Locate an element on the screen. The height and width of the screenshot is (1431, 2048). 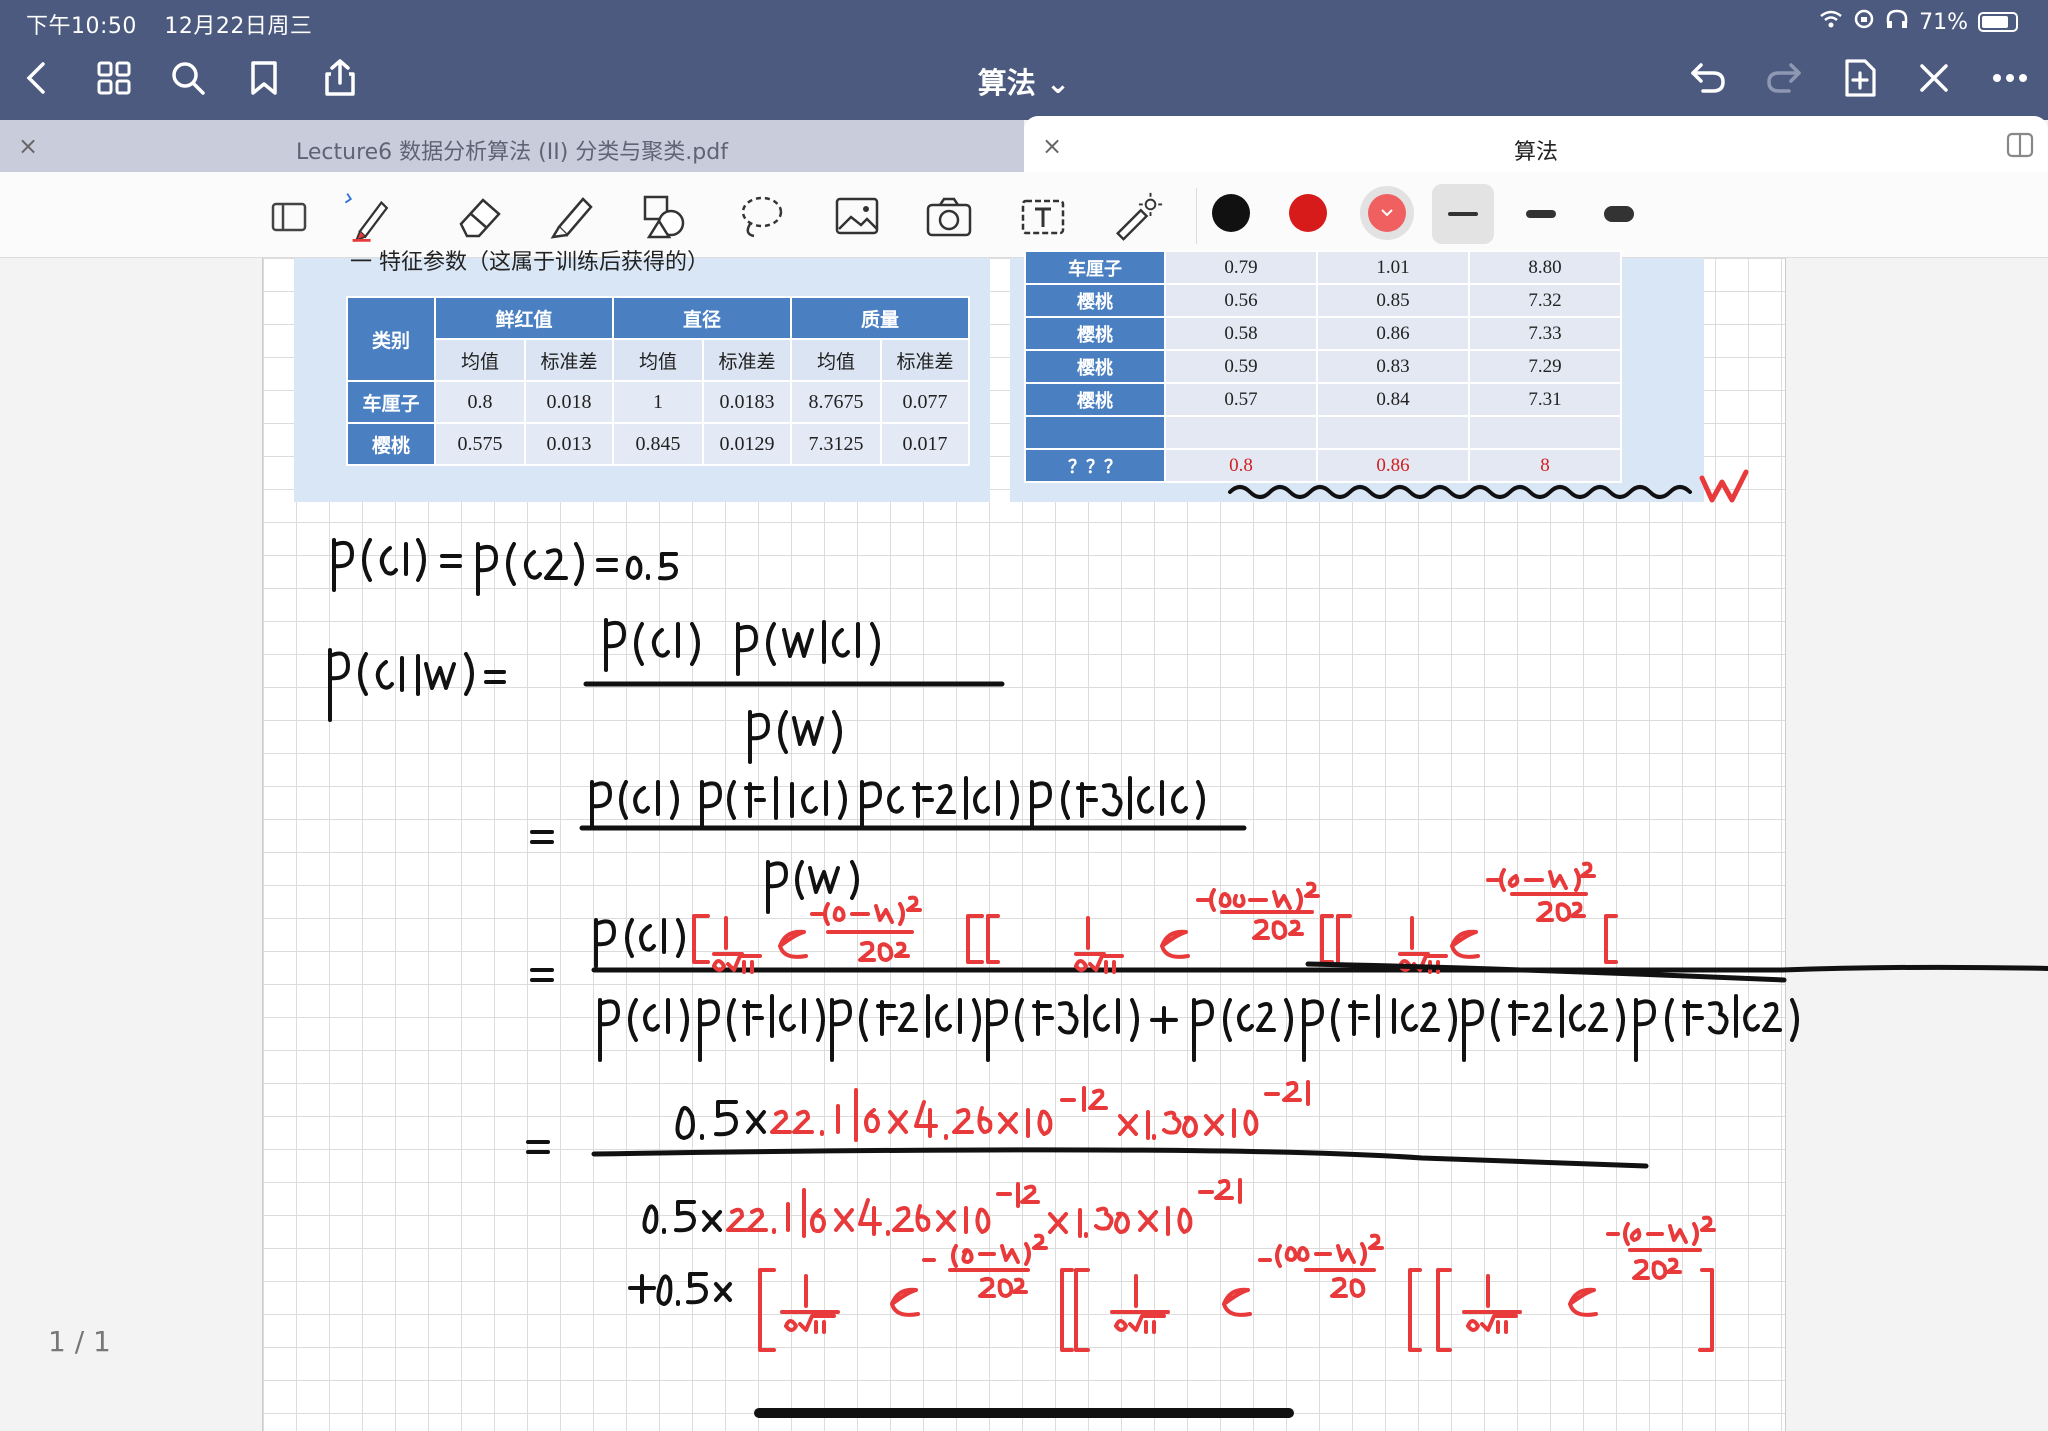
lasso-icon is located at coordinates (761, 217).